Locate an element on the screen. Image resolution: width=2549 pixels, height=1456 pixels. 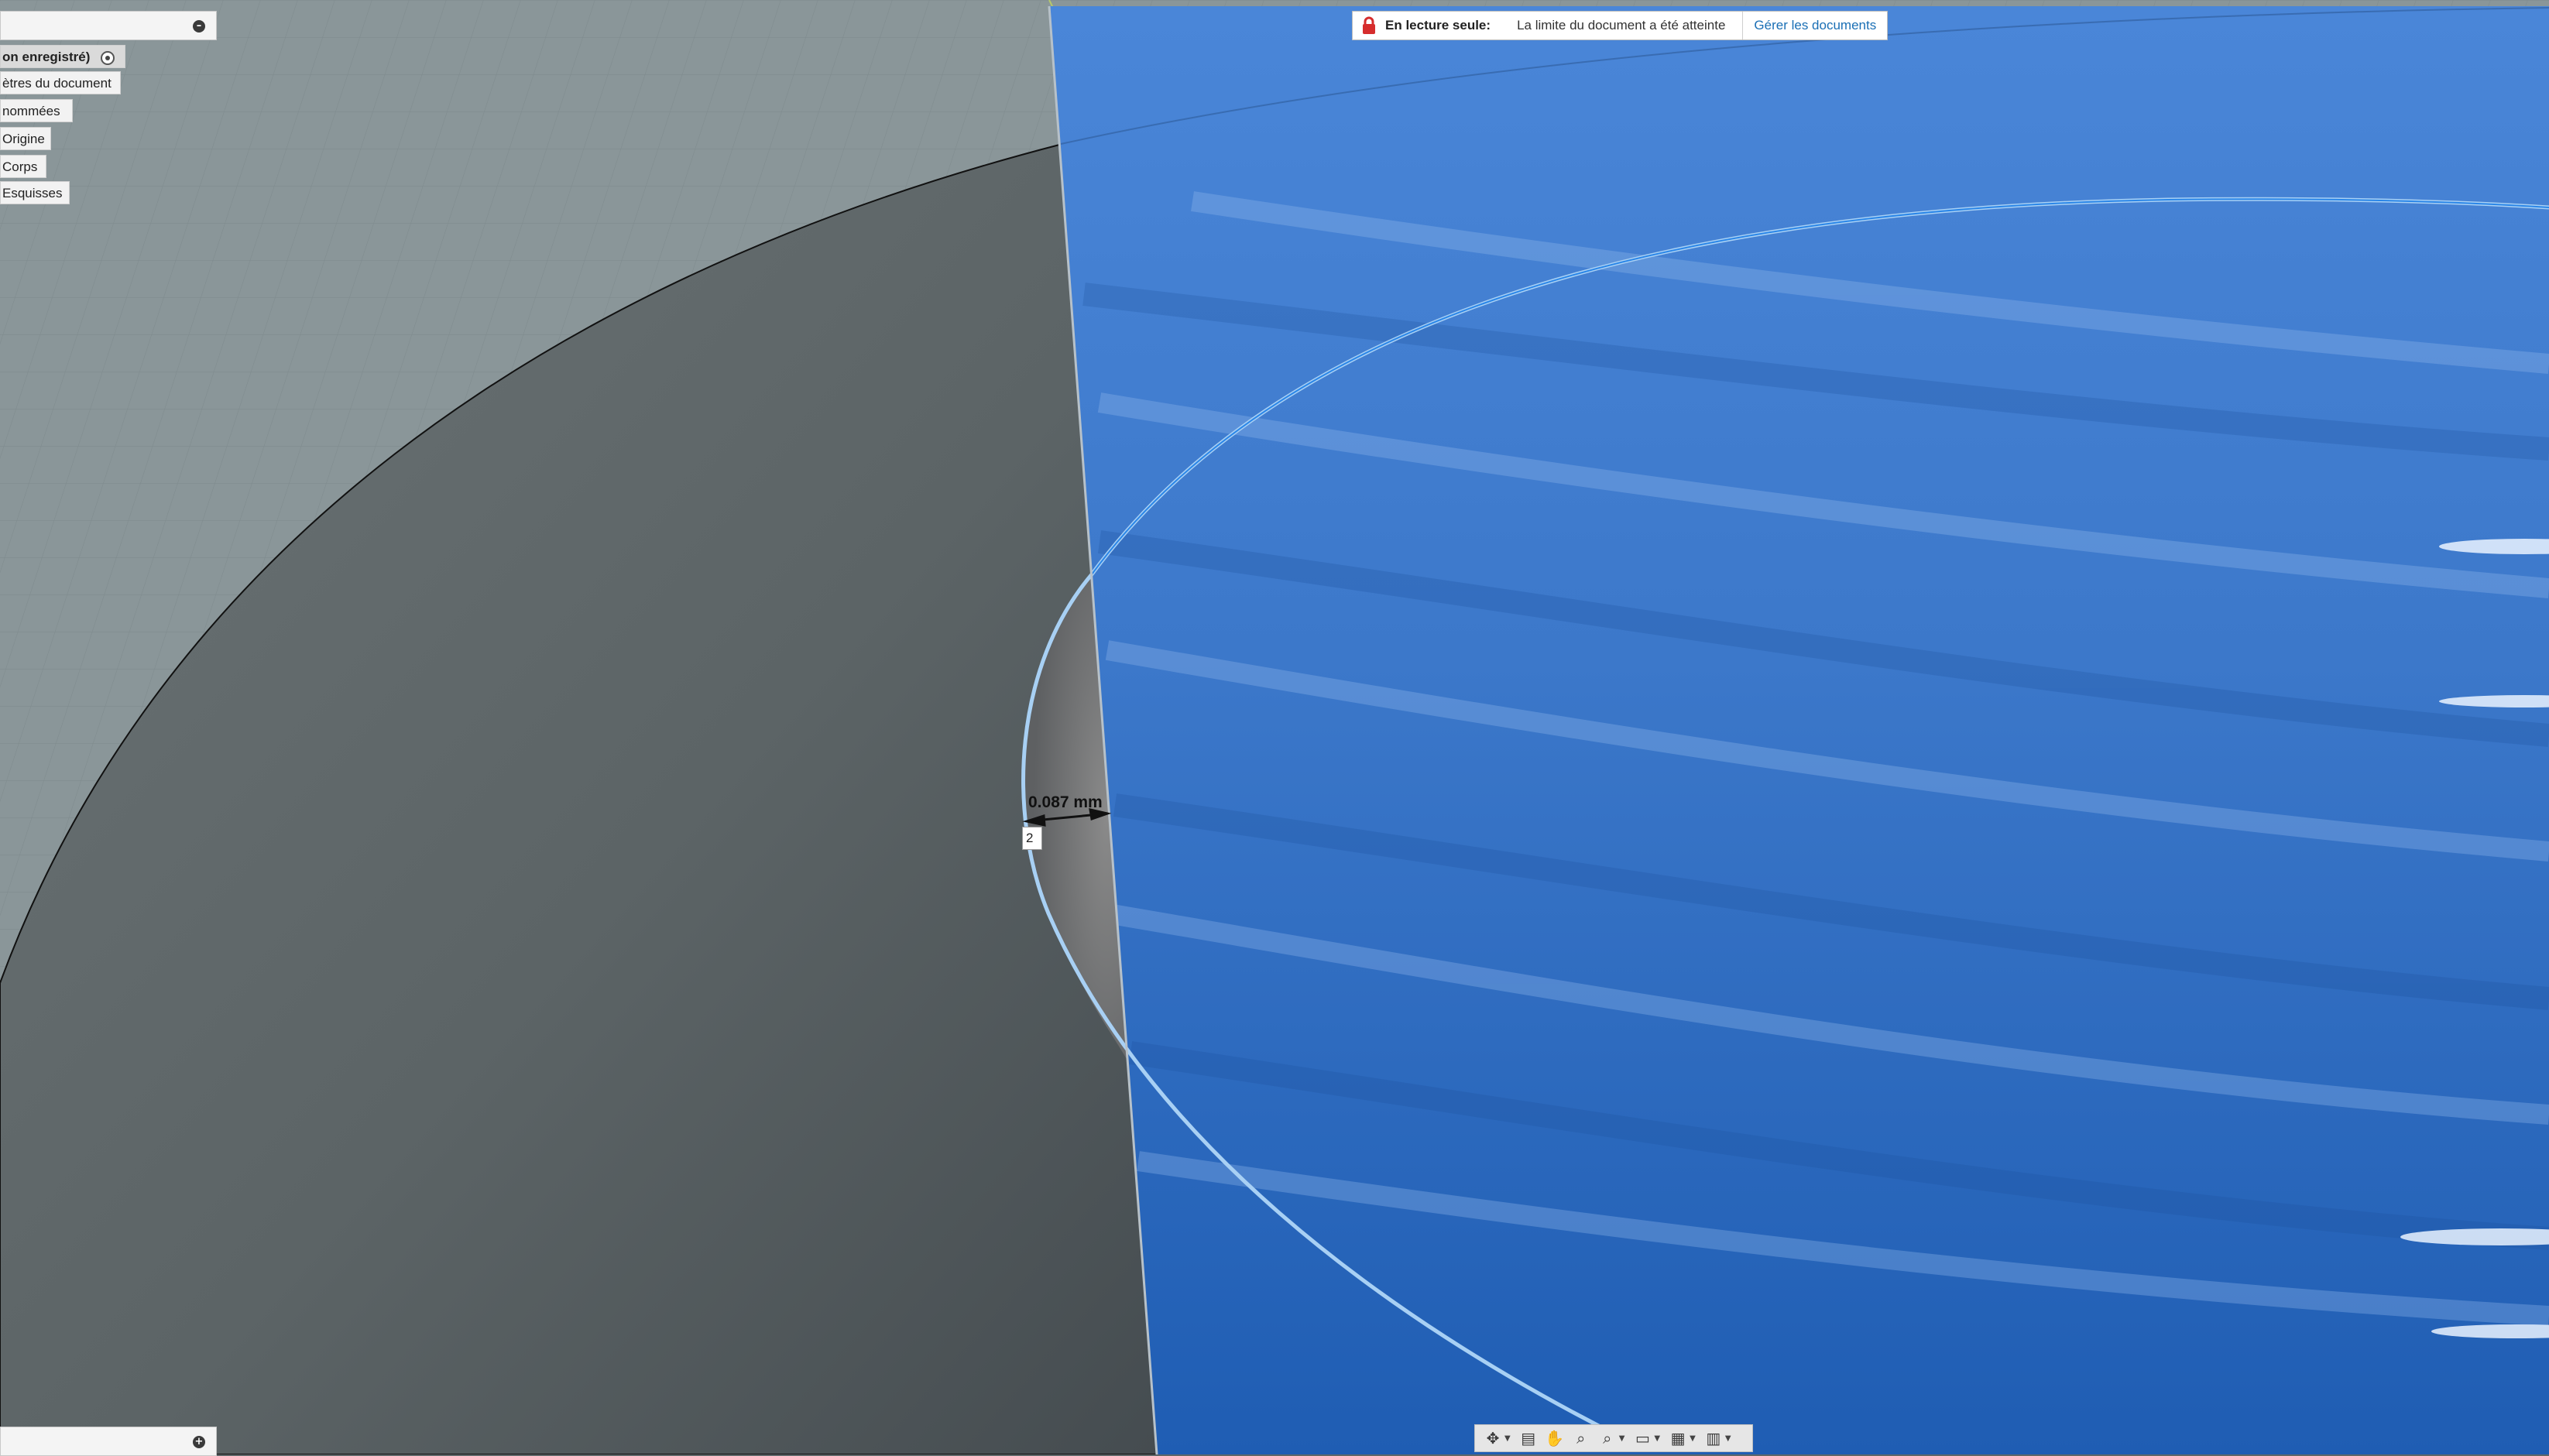
tree-node-label: ètres du document is located at coordinates (56, 84).